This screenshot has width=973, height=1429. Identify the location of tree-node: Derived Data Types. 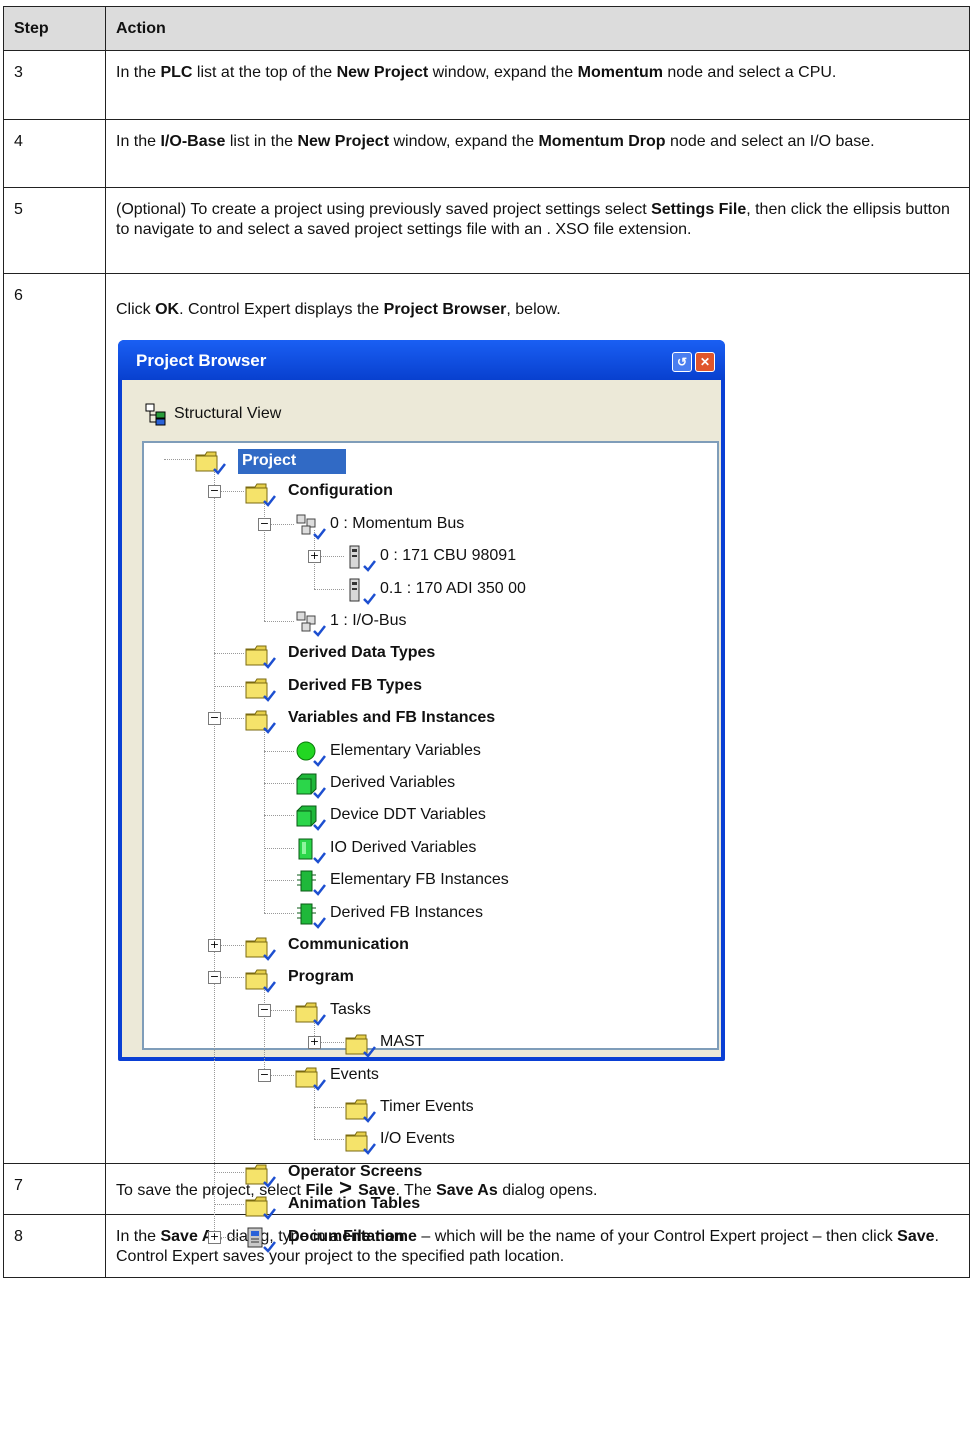
(429, 654).